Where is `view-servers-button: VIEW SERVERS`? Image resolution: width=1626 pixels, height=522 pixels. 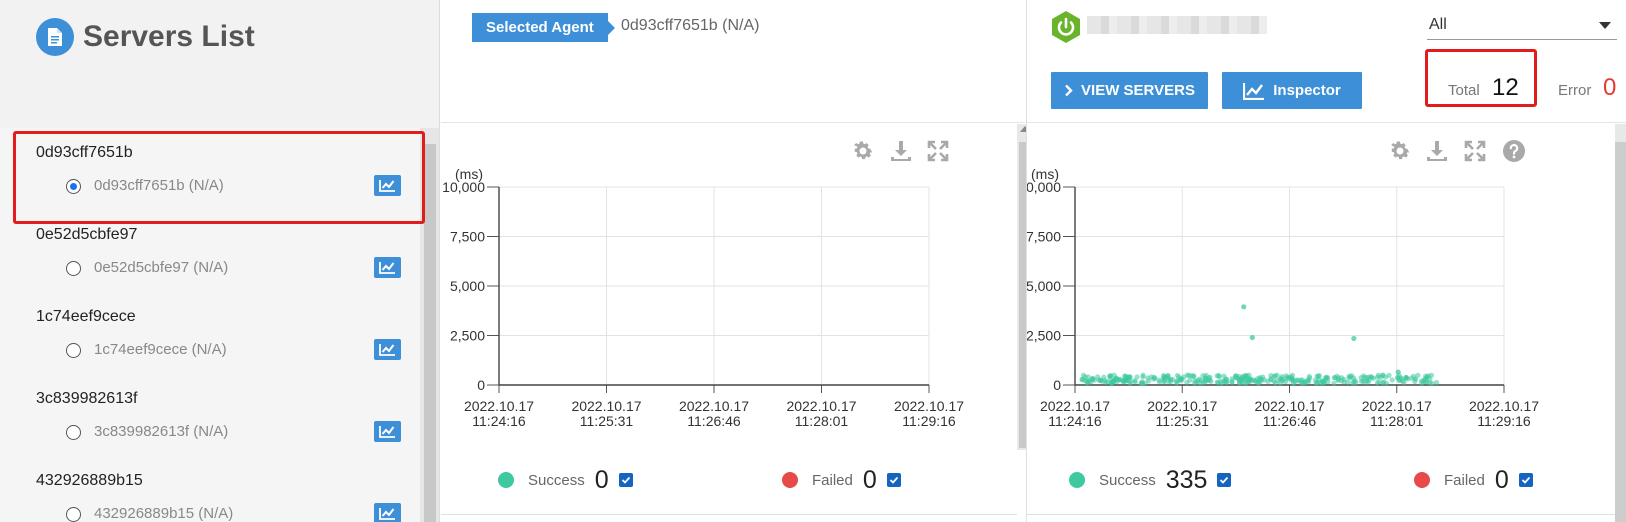
view-servers-button: VIEW SERVERS is located at coordinates (1129, 90).